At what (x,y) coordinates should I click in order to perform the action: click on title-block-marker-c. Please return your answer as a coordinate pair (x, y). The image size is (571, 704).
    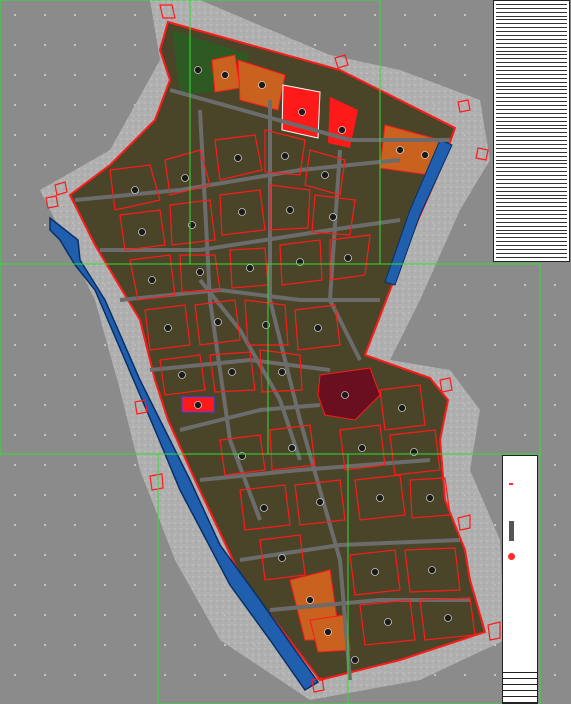
    Looking at the image, I should click on (511, 556).